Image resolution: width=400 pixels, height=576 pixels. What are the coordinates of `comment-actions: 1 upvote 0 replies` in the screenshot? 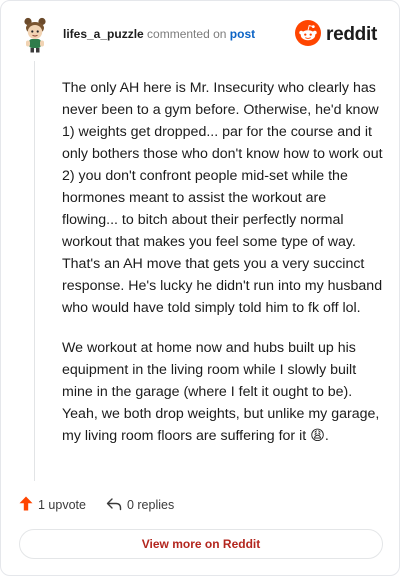 It's located at (96, 505).